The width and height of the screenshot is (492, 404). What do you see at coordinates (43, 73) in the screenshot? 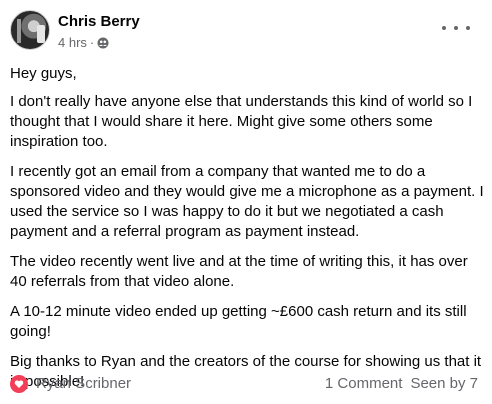
I see `post-paragraph: Hey guys,` at bounding box center [43, 73].